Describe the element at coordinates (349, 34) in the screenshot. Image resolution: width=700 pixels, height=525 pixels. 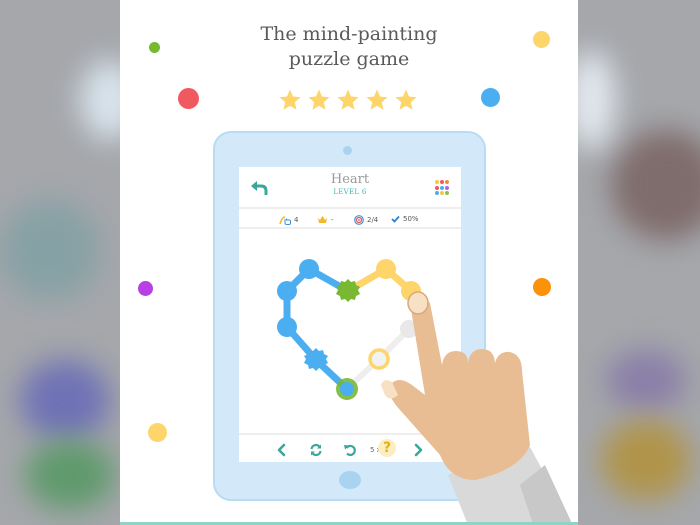
I see `headline-line-1: The mind-painting` at that location.